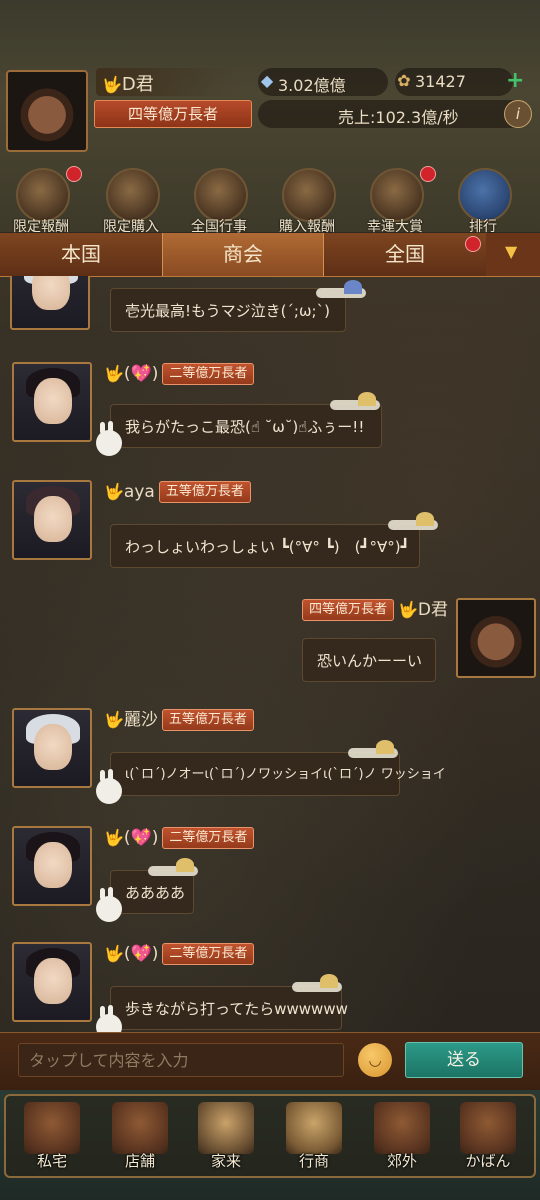 This screenshot has height=1200, width=540. What do you see at coordinates (47, 111) in the screenshot?
I see `player-avatar` at bounding box center [47, 111].